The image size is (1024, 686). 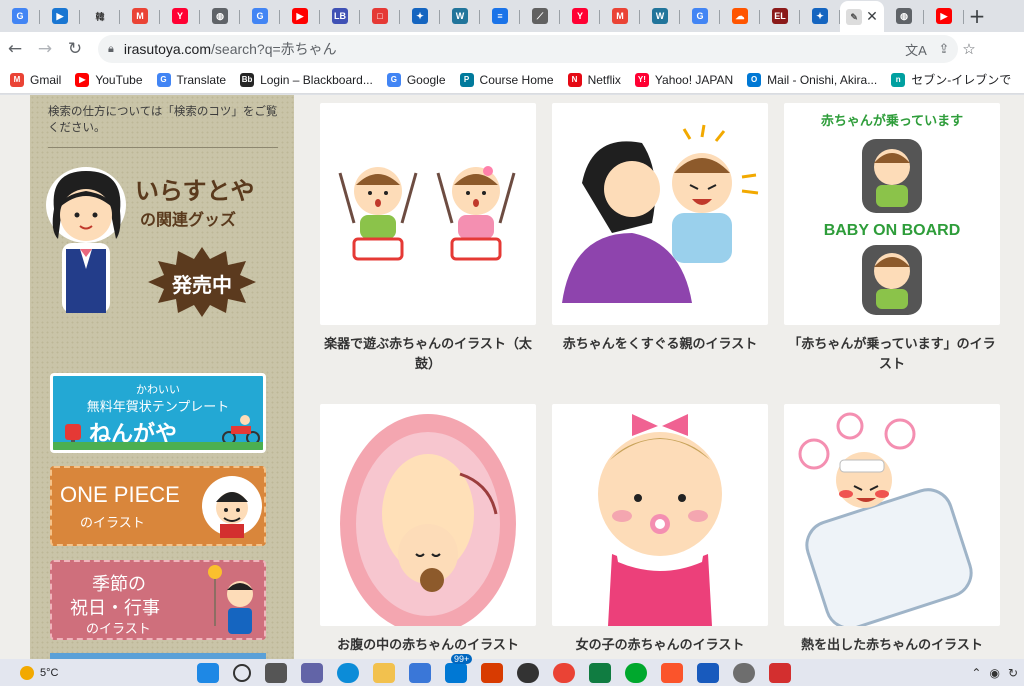 I want to click on result-card: お腹の中の赤ちゃんのイラスト, so click(x=428, y=530).